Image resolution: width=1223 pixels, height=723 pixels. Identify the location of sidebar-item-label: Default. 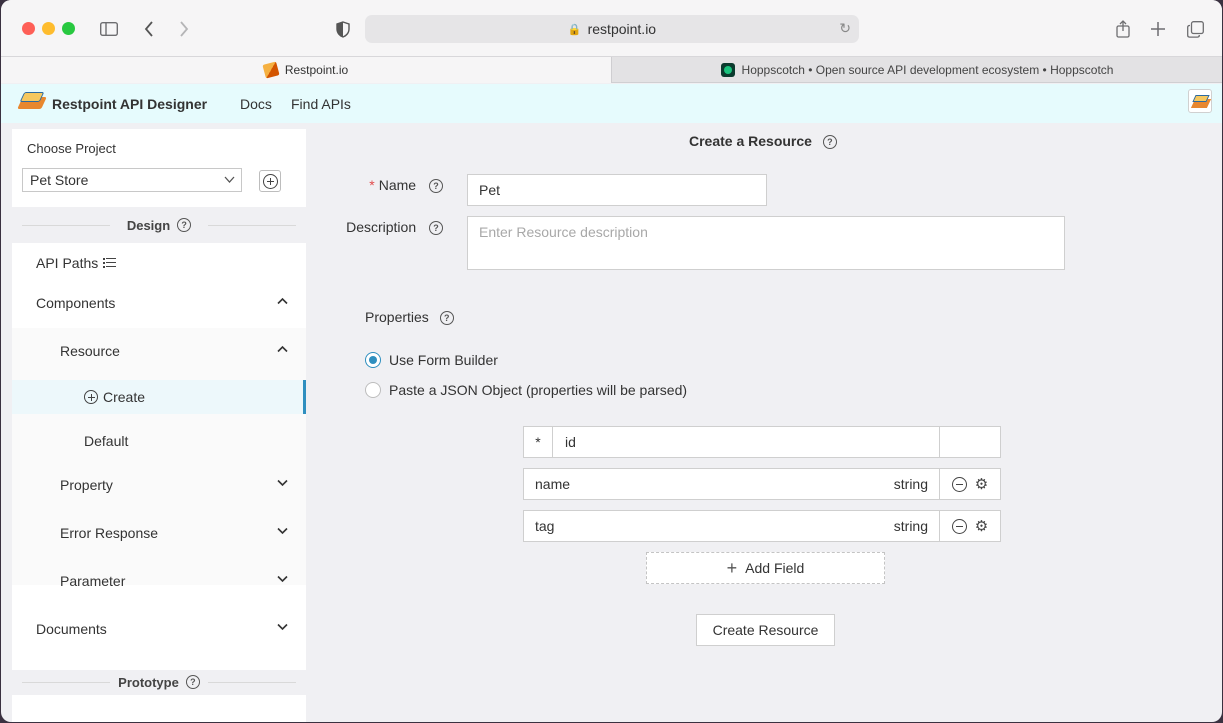
(106, 441).